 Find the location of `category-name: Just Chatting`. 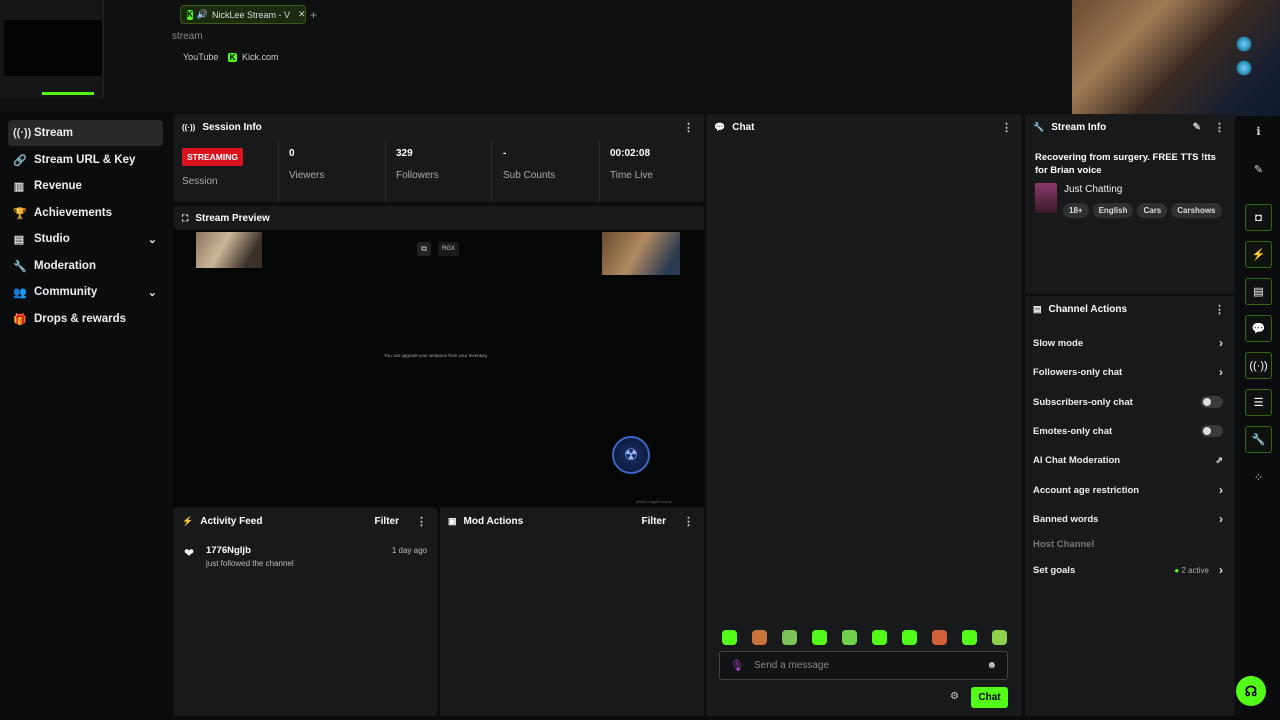

category-name: Just Chatting is located at coordinates (1093, 189).